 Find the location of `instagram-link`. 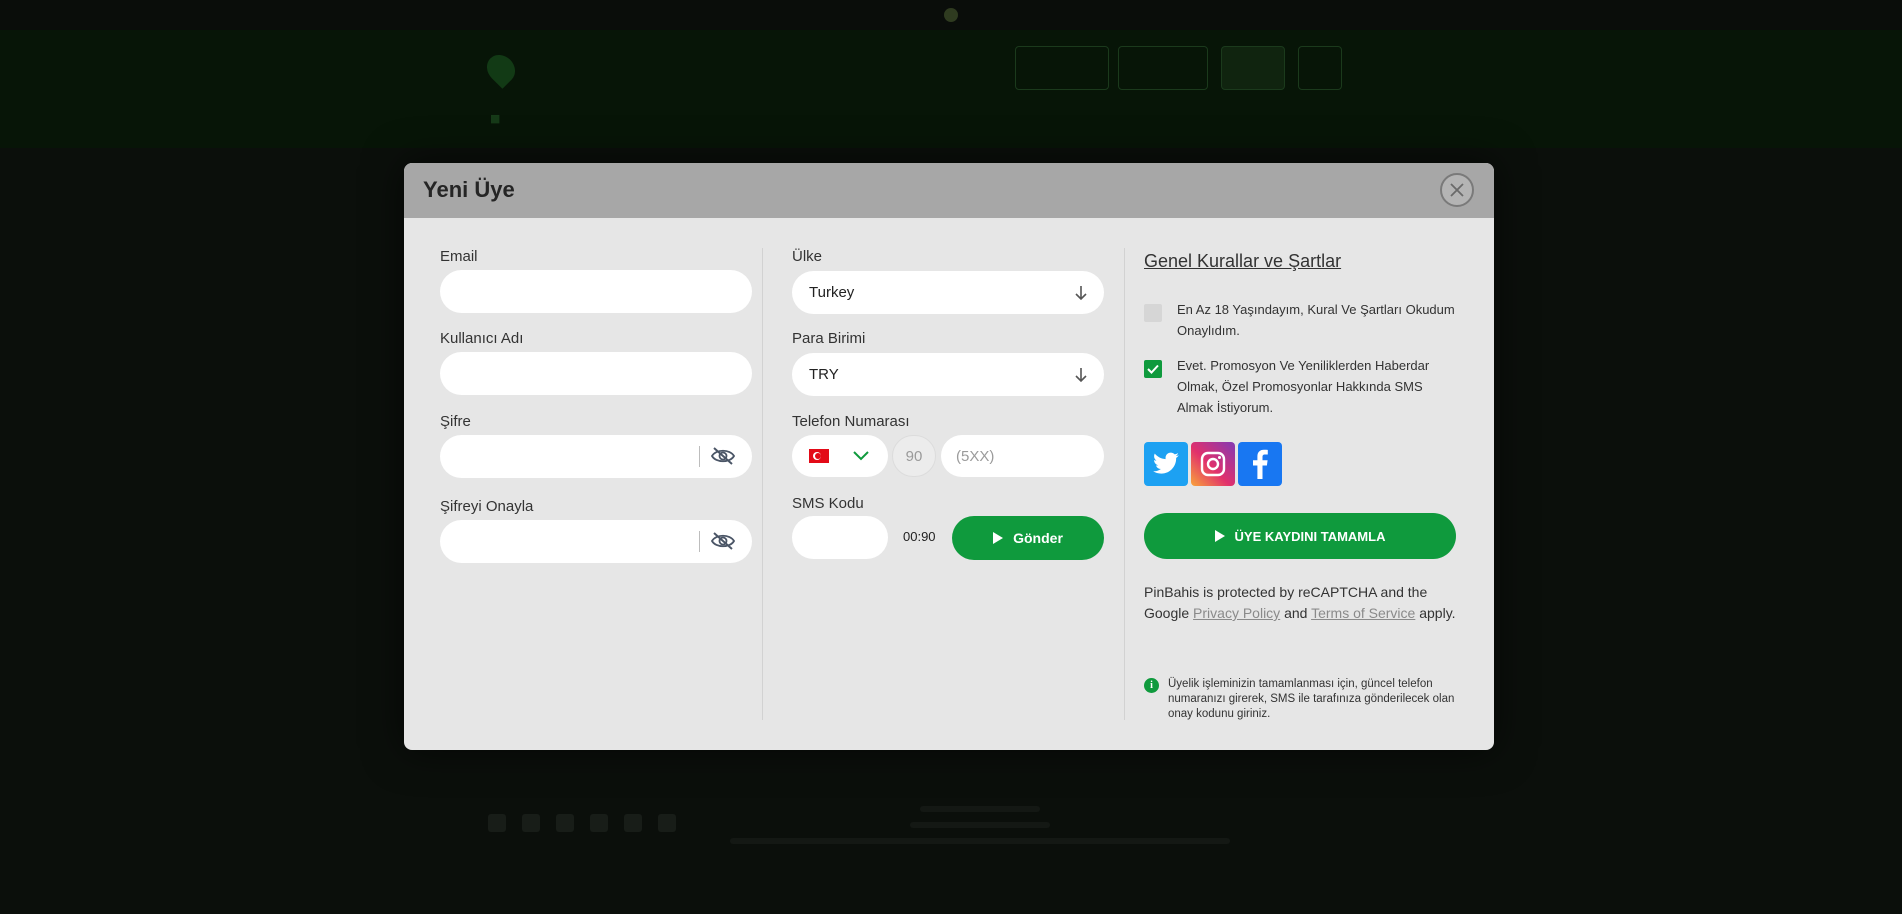

instagram-link is located at coordinates (1213, 464).